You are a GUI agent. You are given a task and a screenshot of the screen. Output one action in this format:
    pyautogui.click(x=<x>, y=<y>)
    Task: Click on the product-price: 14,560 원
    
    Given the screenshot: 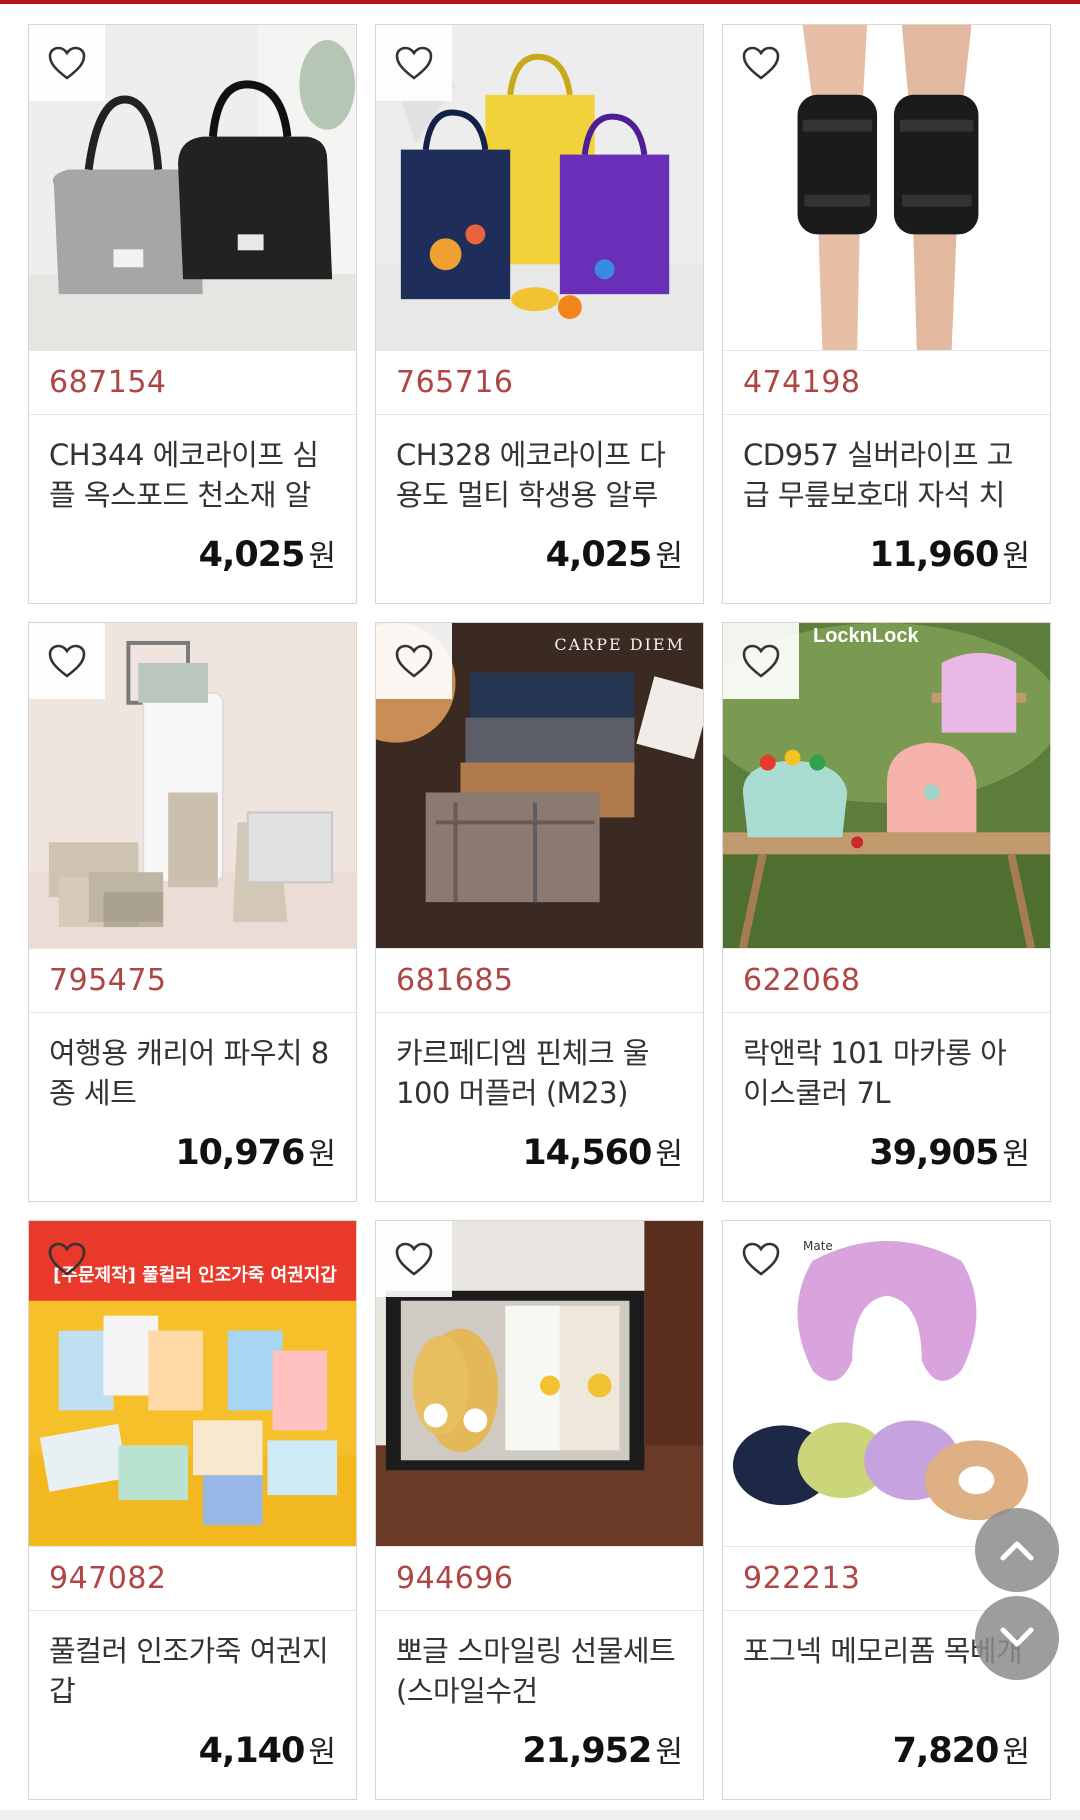 What is the action you would take?
    pyautogui.click(x=602, y=1151)
    